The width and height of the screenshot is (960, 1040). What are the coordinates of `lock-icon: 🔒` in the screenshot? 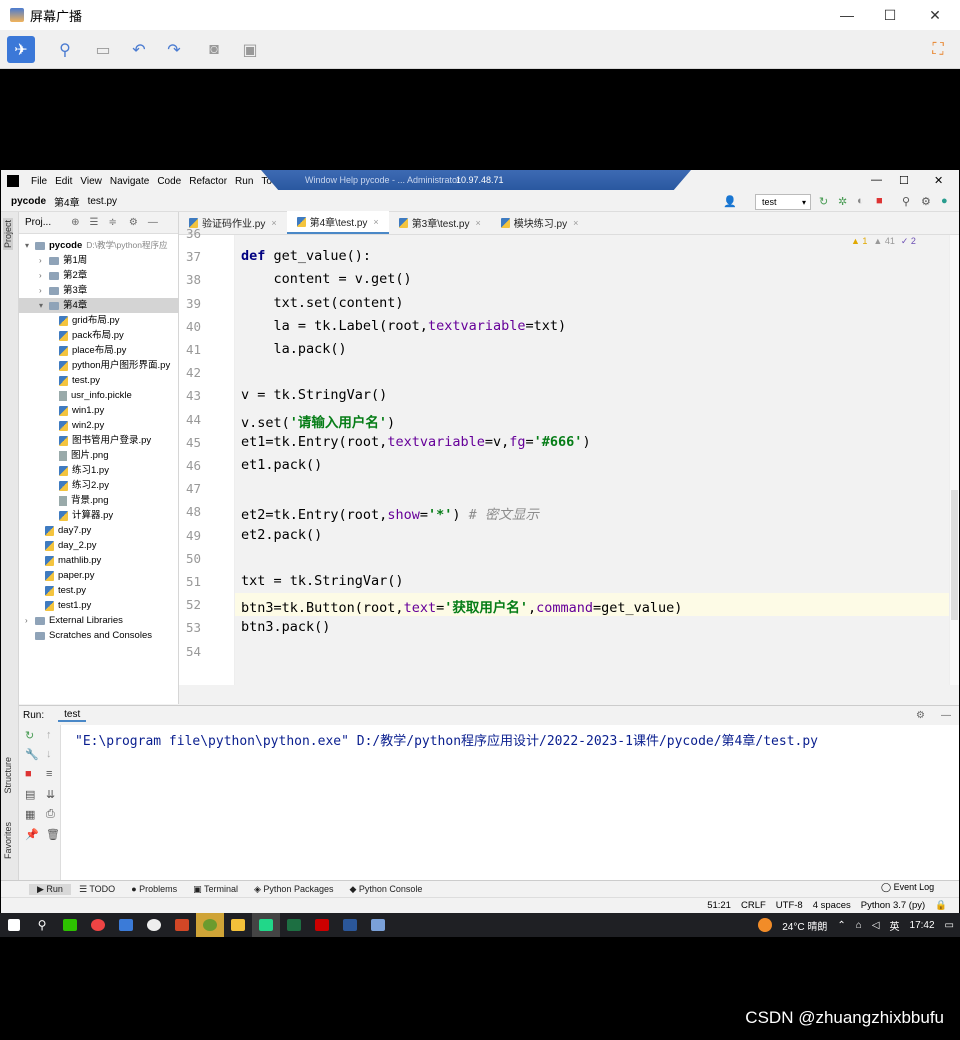 It's located at (941, 905).